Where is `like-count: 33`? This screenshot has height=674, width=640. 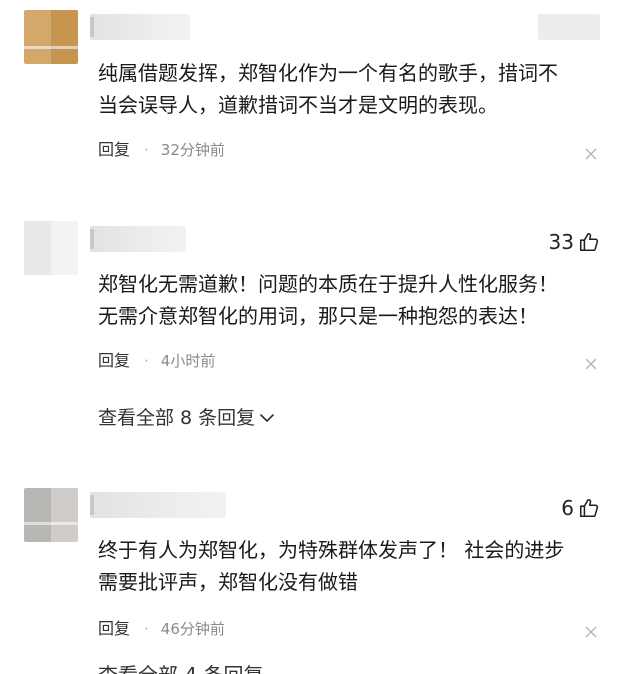 like-count: 33 is located at coordinates (561, 242).